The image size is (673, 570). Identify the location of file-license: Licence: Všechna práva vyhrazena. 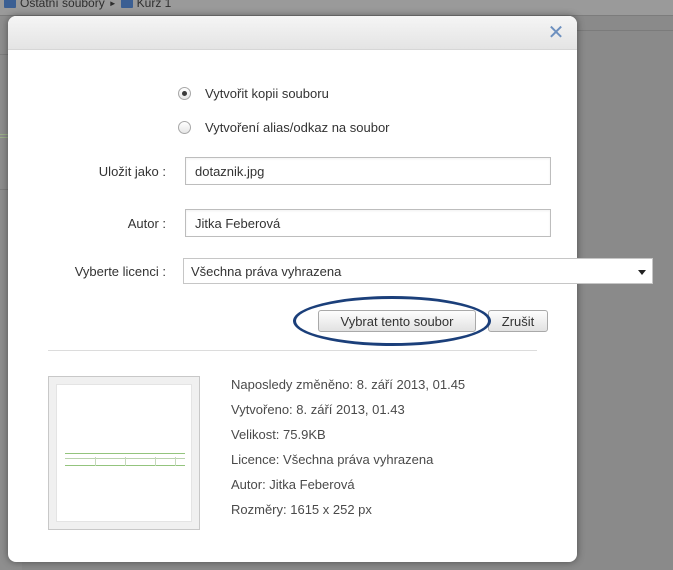
(332, 459).